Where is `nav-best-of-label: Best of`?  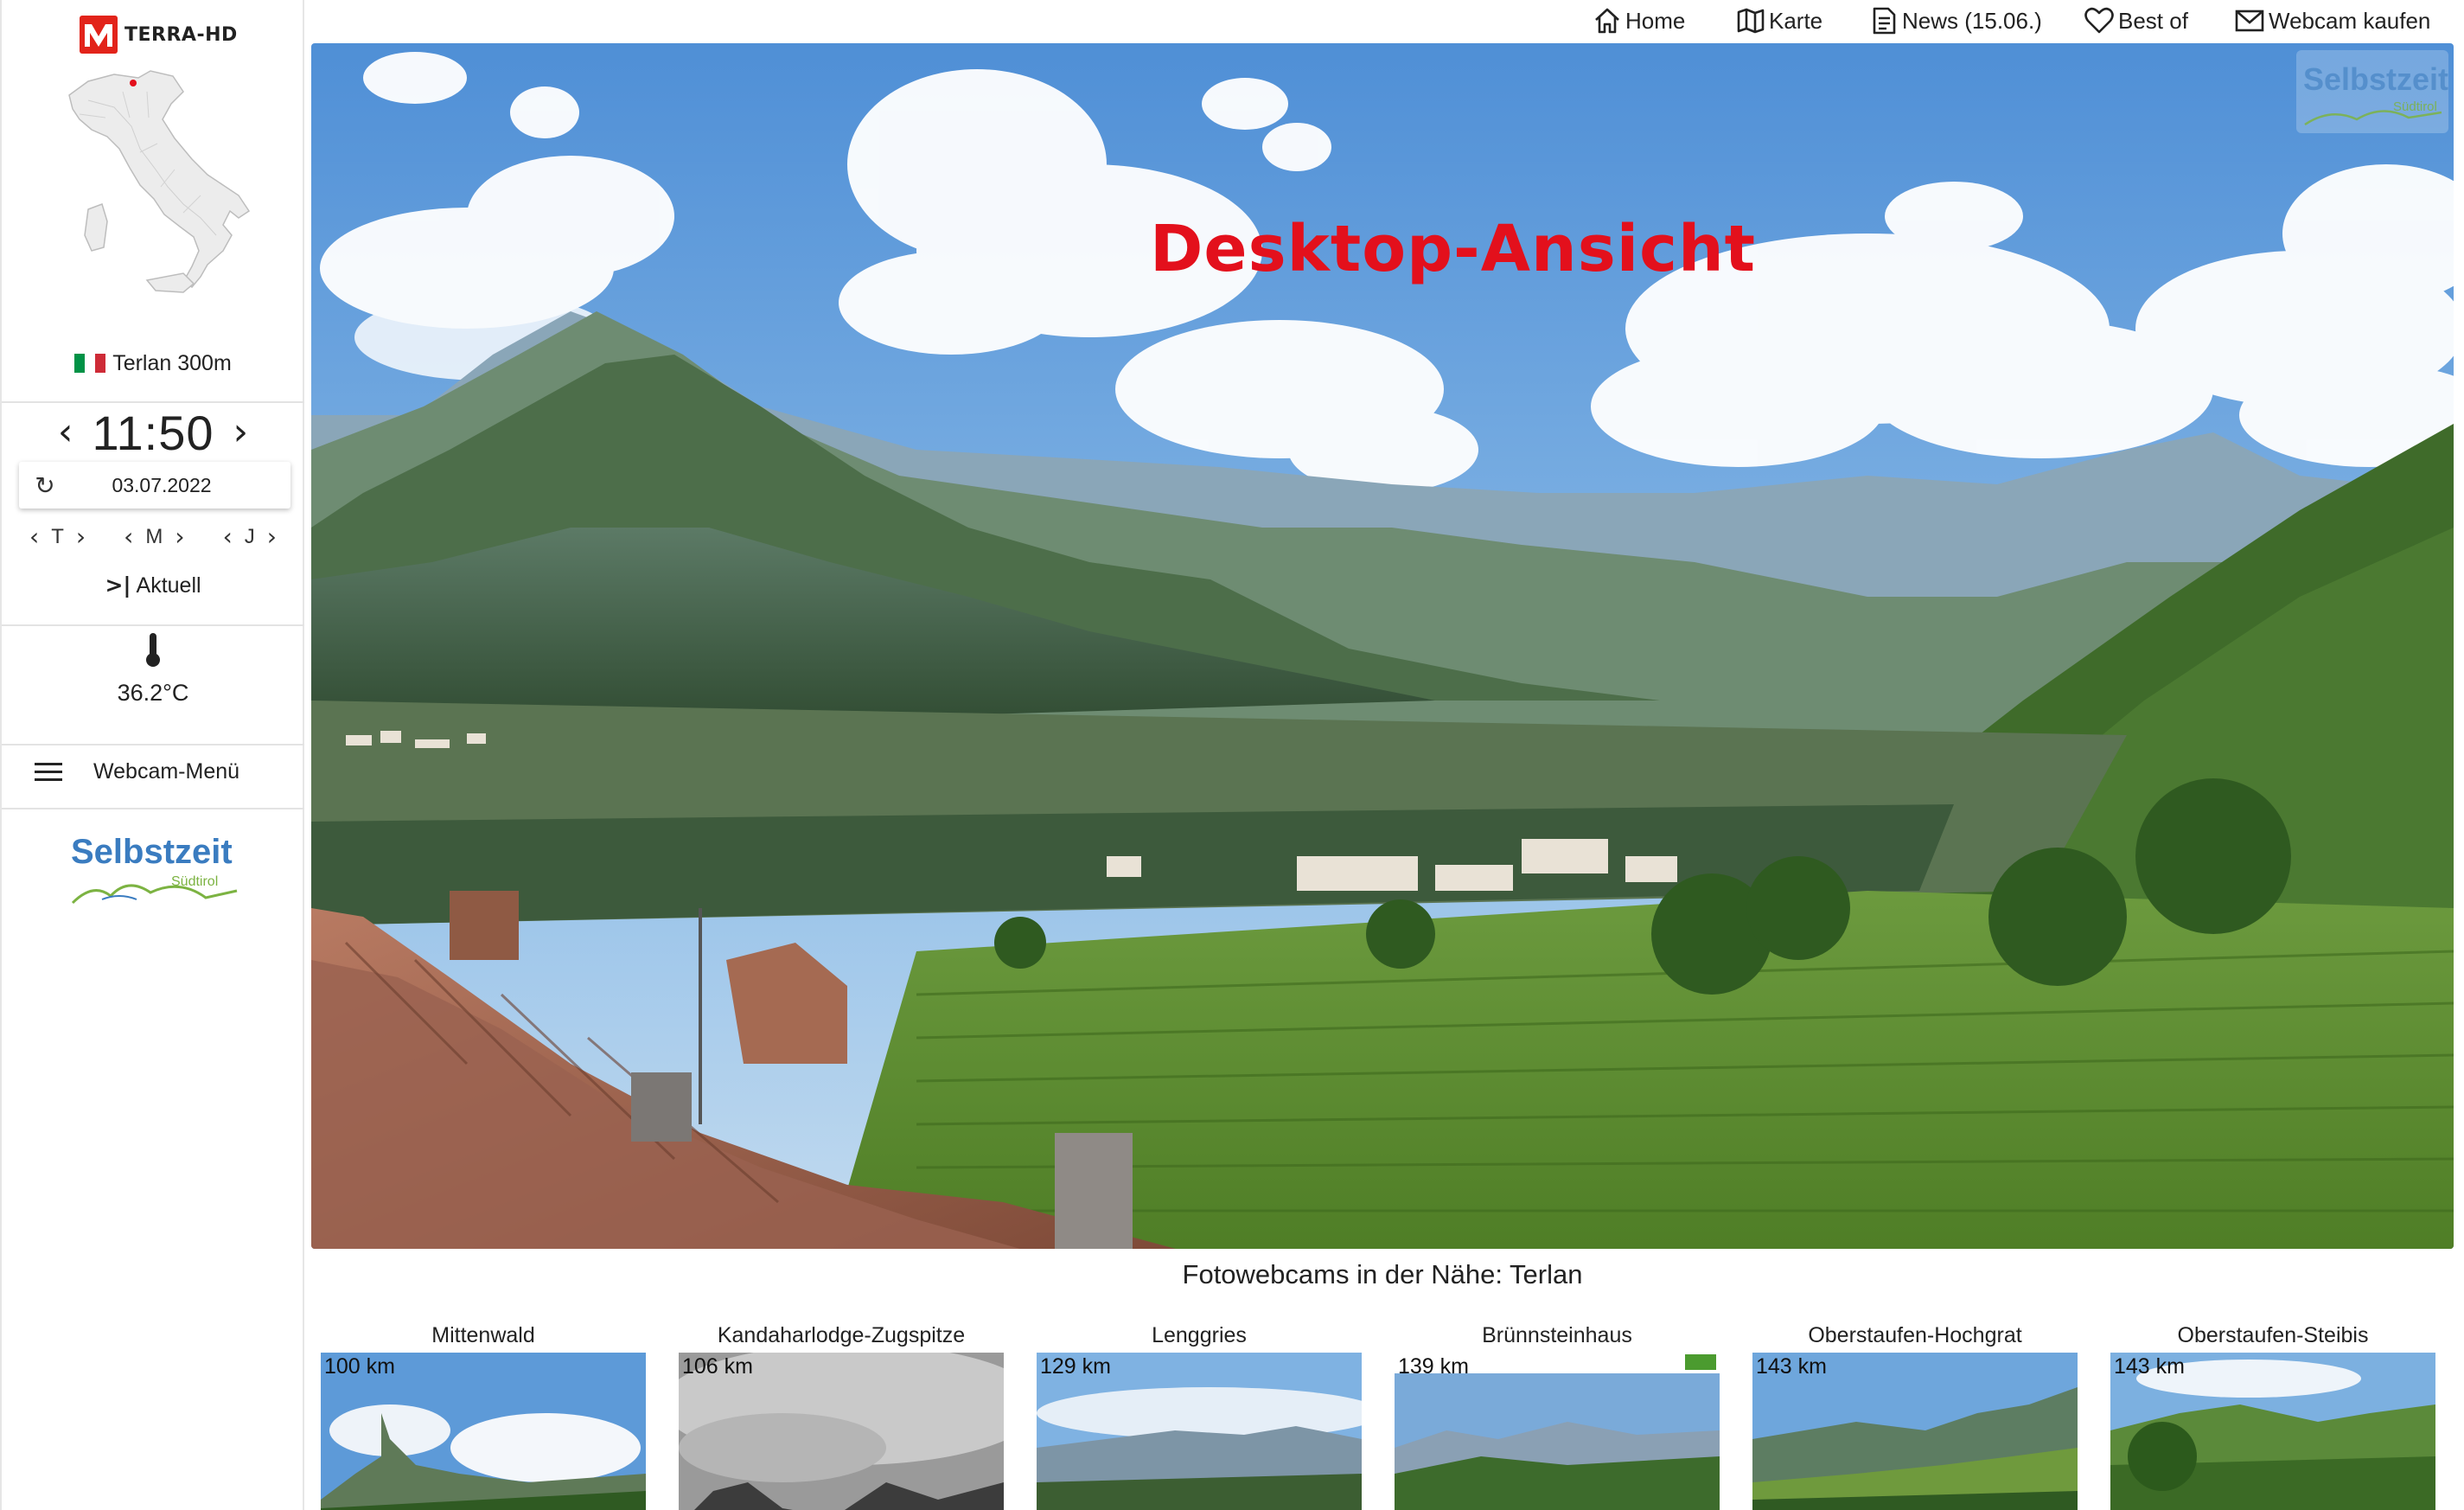 nav-best-of-label: Best of is located at coordinates (2153, 20).